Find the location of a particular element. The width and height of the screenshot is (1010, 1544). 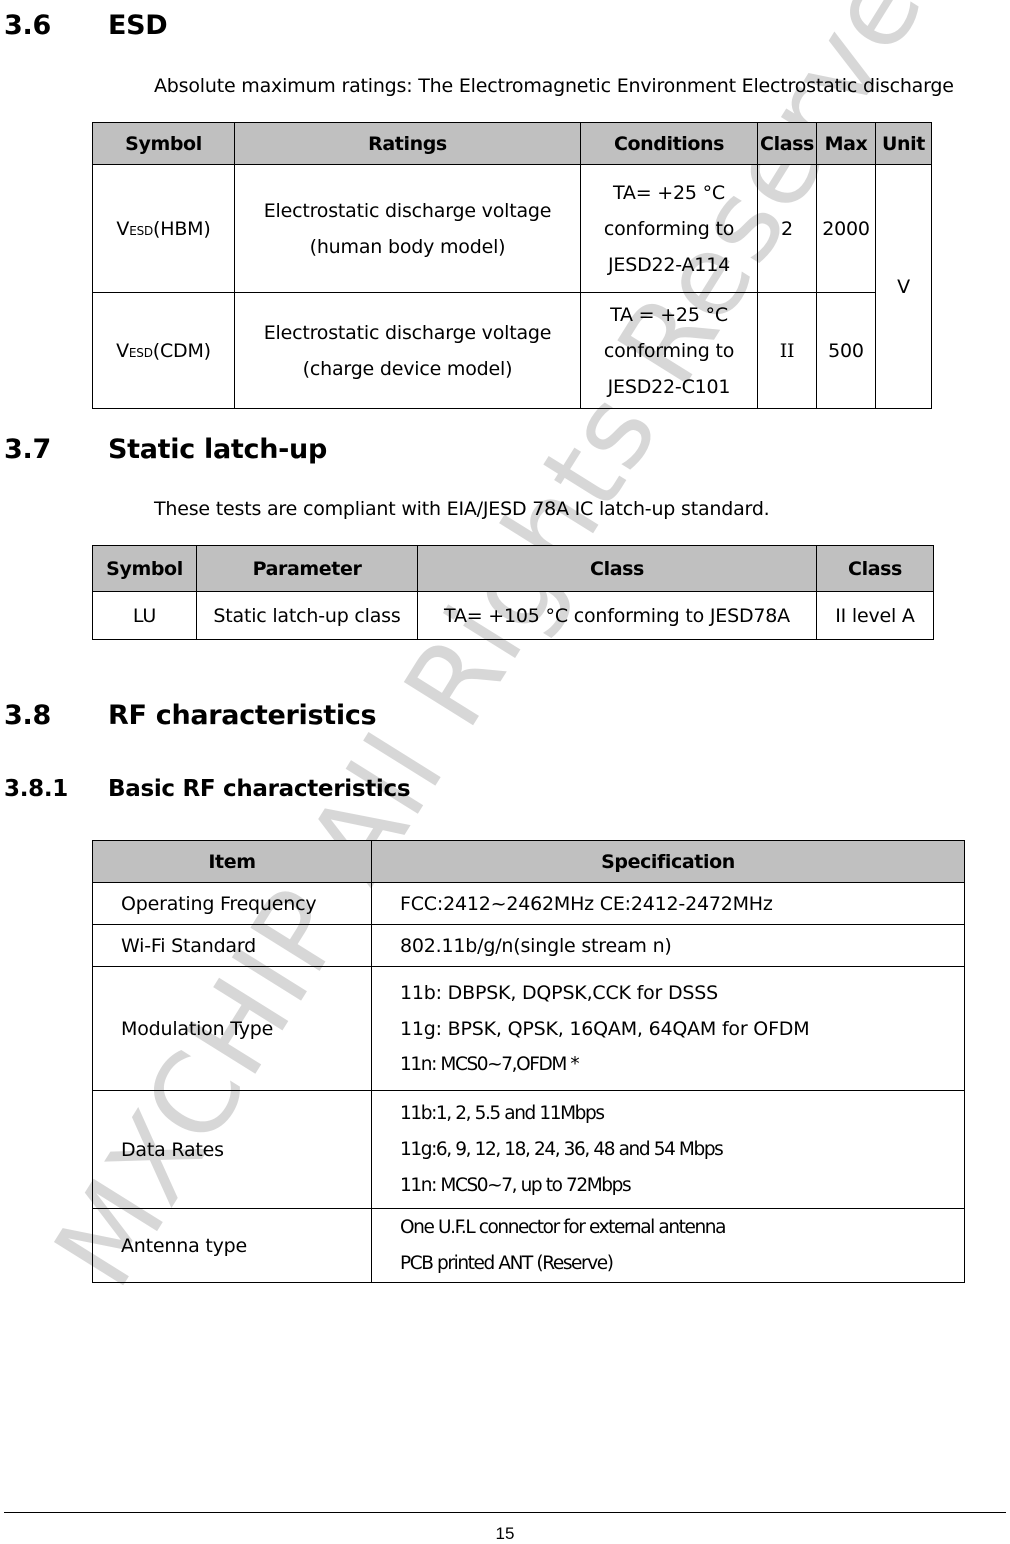

spec-line: 11n: MCS0~7,OFDM * is located at coordinates (490, 1064).